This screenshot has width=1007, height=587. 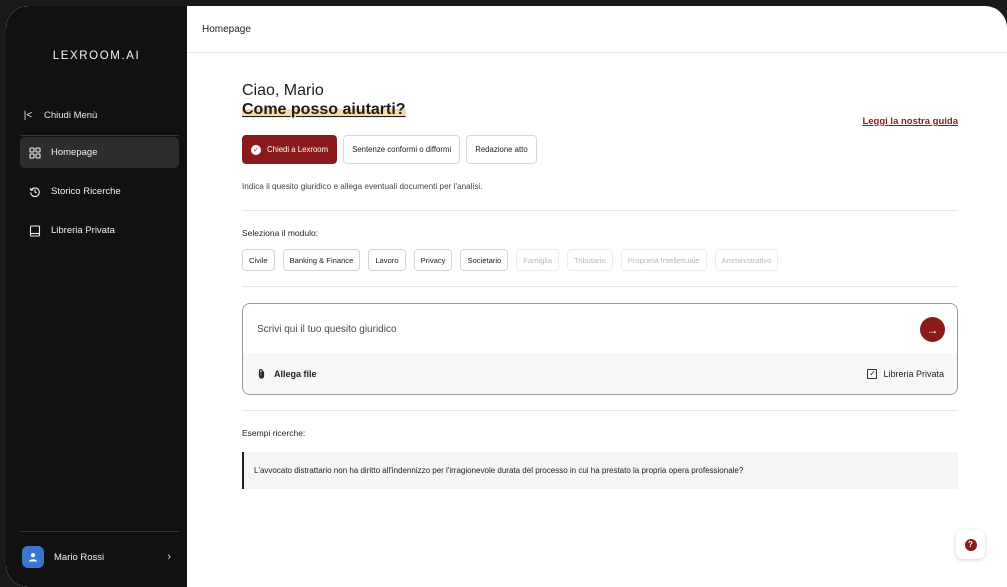 I want to click on sidebar-item-label: Libreria Privata, so click(x=83, y=230).